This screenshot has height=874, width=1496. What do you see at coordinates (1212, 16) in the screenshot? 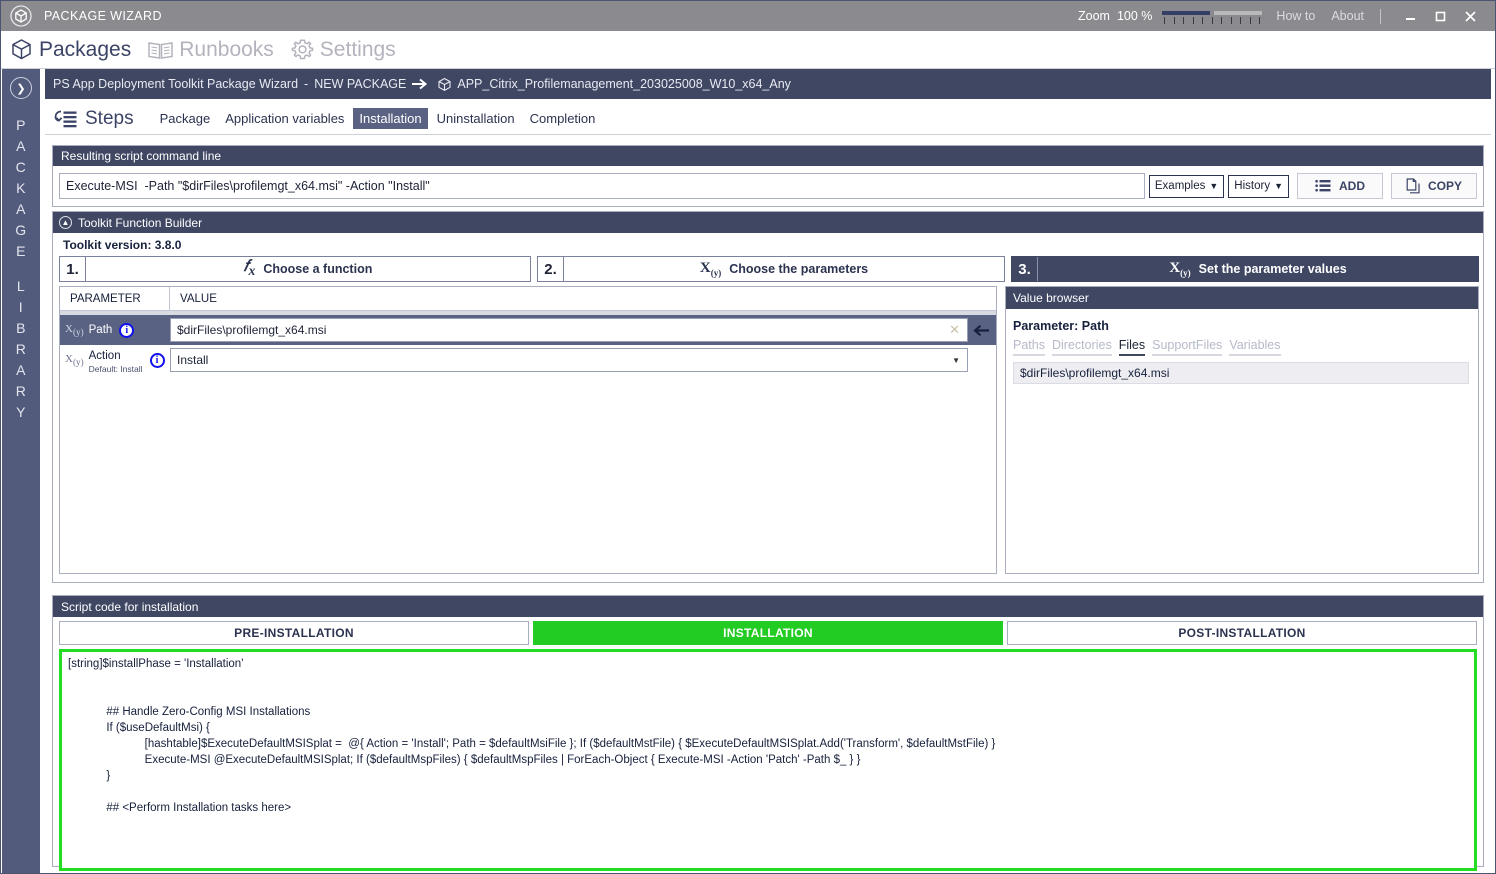
I see `zoom-slider` at bounding box center [1212, 16].